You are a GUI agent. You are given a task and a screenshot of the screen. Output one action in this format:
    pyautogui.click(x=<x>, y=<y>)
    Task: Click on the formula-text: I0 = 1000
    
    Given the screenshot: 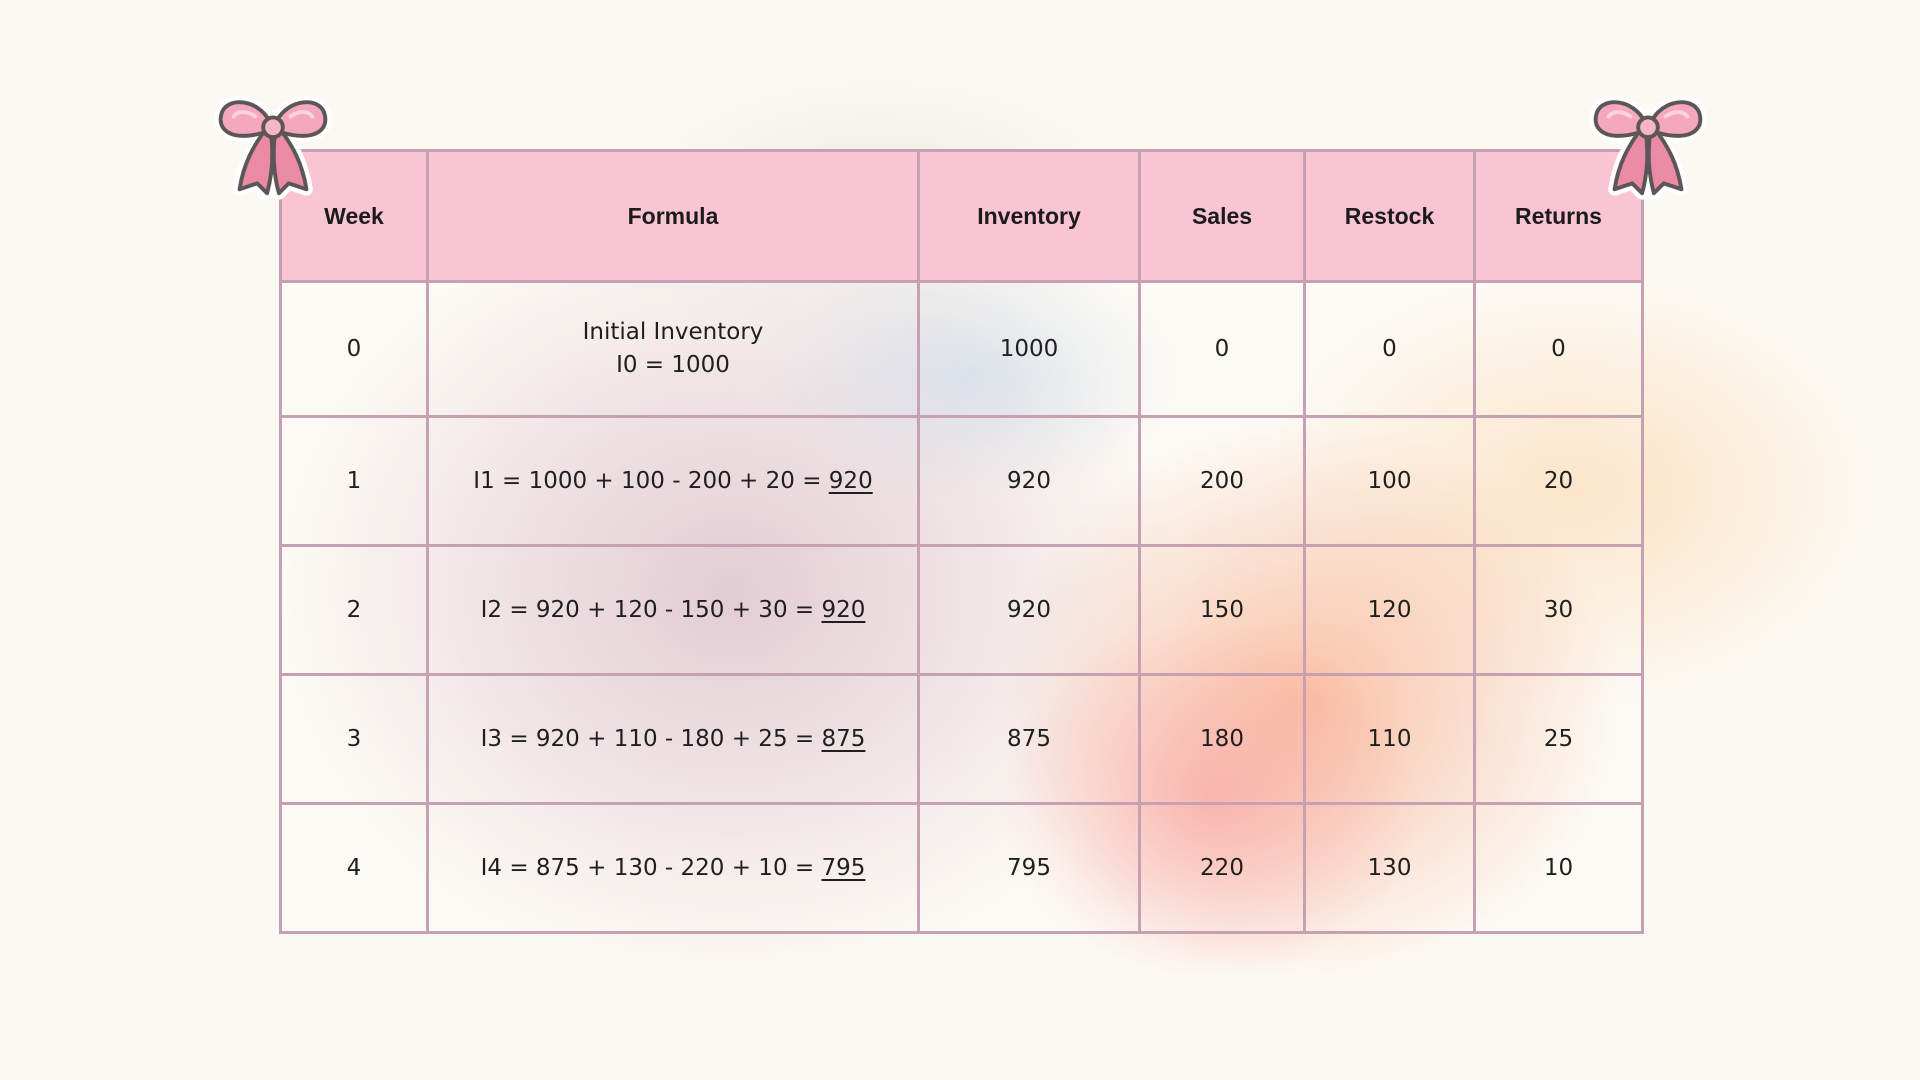 What is the action you would take?
    pyautogui.click(x=673, y=365)
    